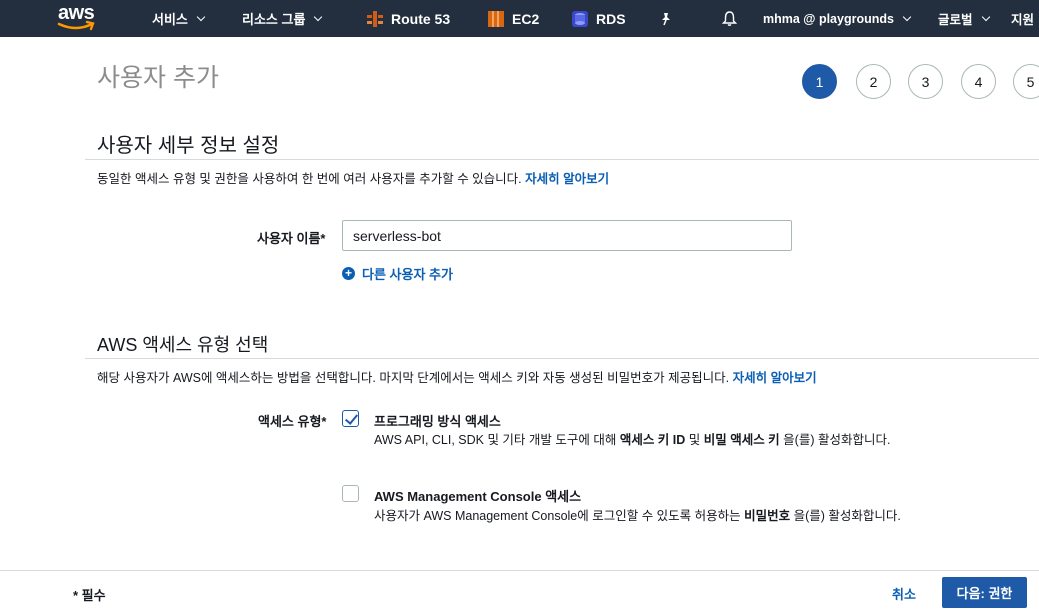  I want to click on user-details-title: 사용자 세부 정보 설정, so click(188, 146).